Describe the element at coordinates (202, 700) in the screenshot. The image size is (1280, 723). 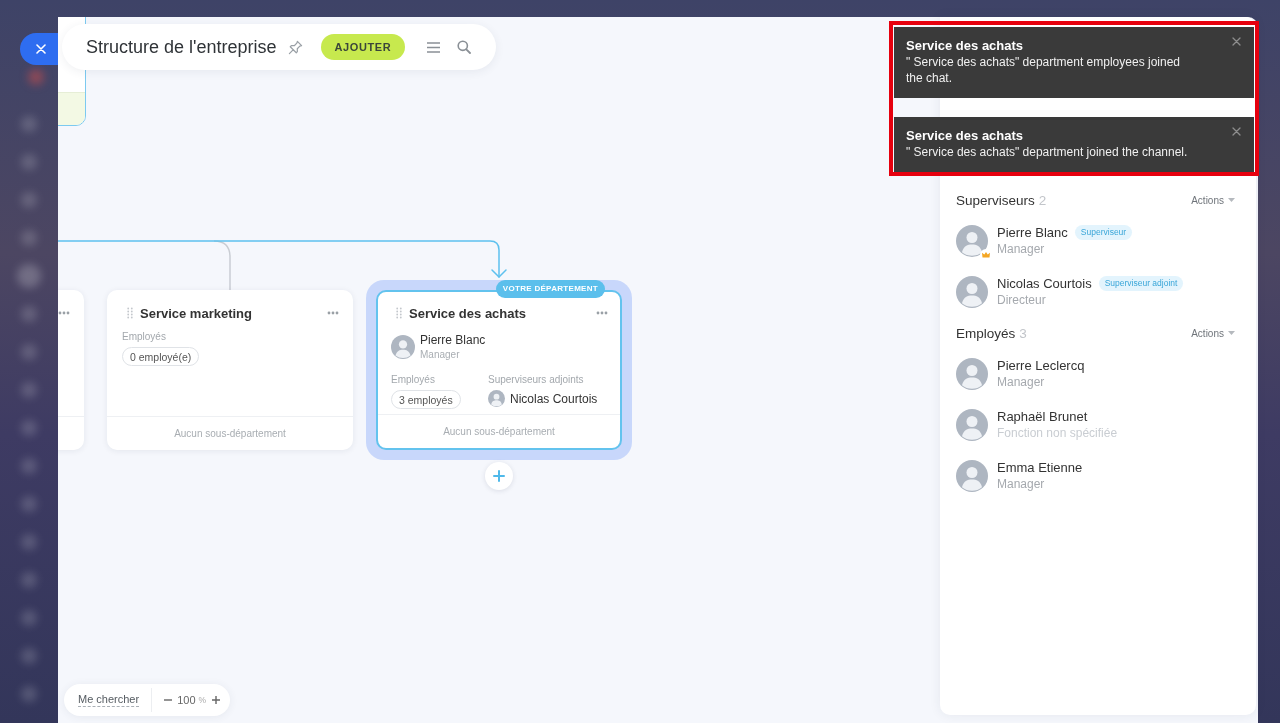
I see `zoom-unit: %` at that location.